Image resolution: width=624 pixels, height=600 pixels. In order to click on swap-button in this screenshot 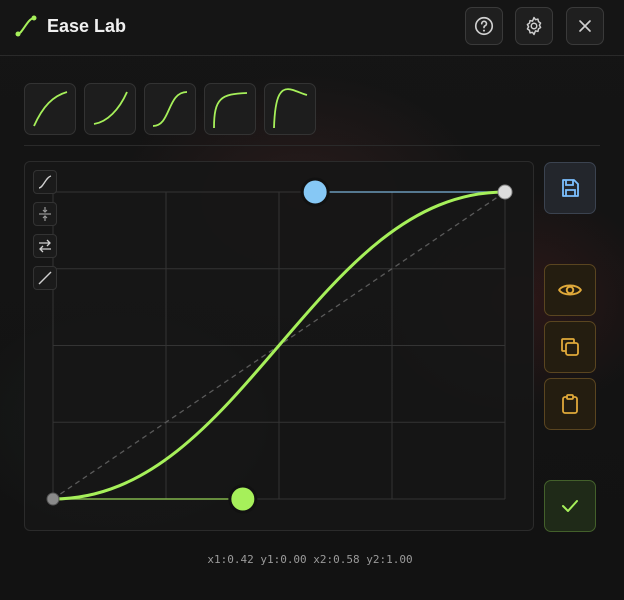, I will do `click(45, 246)`.